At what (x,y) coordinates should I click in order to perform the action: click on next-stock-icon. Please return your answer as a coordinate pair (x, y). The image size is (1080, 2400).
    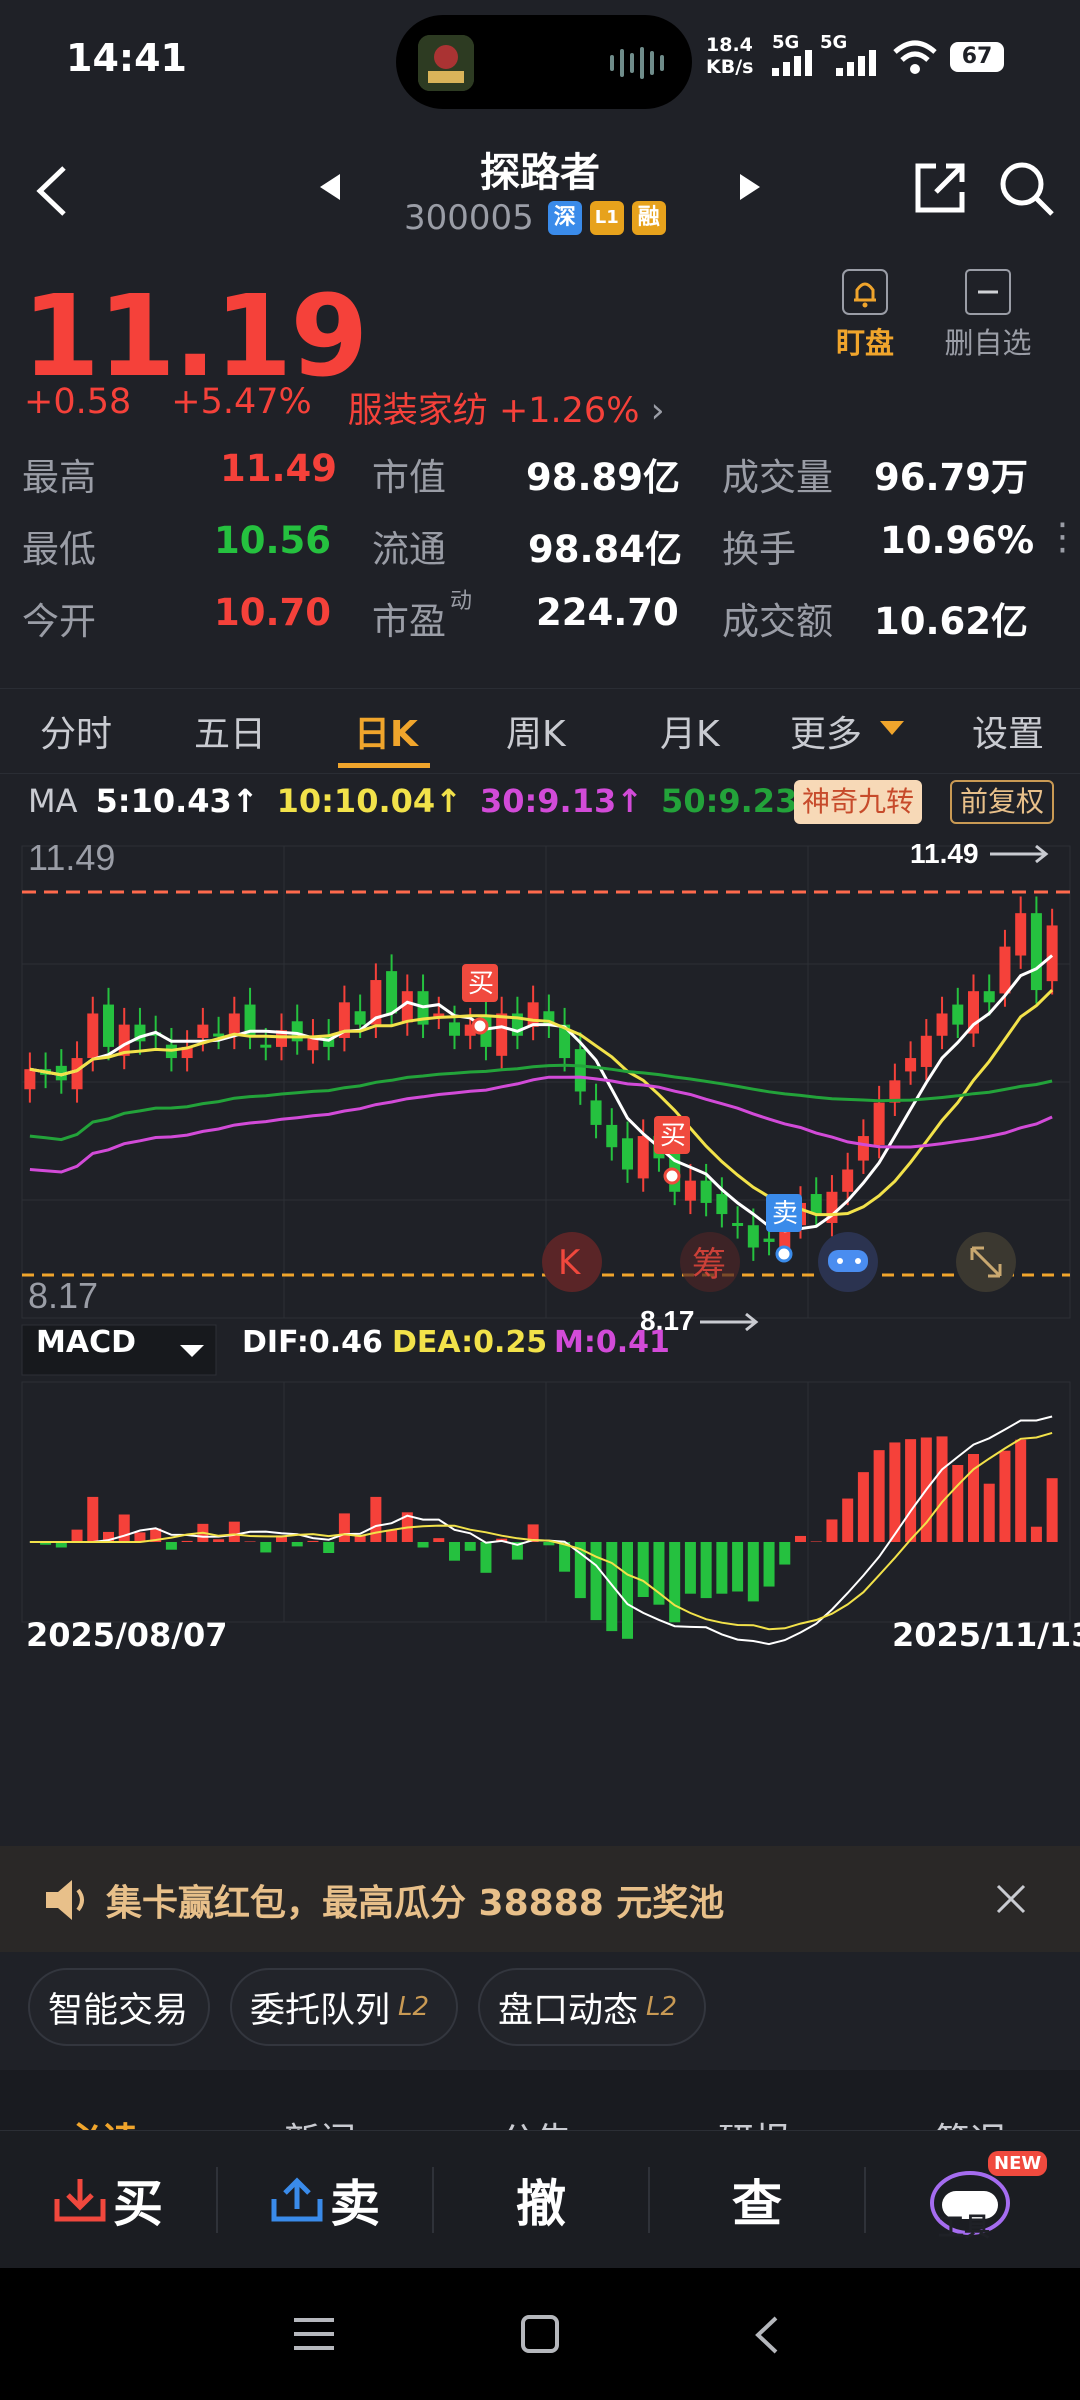
    Looking at the image, I should click on (749, 187).